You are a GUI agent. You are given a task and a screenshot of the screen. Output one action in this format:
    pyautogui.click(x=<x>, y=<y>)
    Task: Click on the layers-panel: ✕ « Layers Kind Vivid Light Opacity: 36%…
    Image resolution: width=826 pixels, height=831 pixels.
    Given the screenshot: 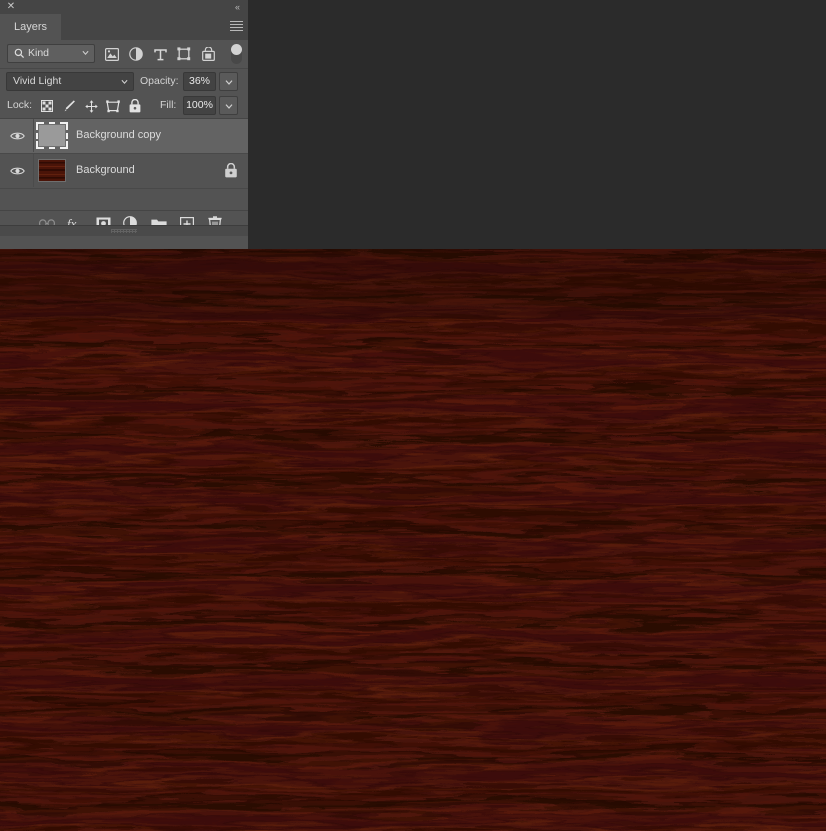 What is the action you would take?
    pyautogui.click(x=124, y=124)
    